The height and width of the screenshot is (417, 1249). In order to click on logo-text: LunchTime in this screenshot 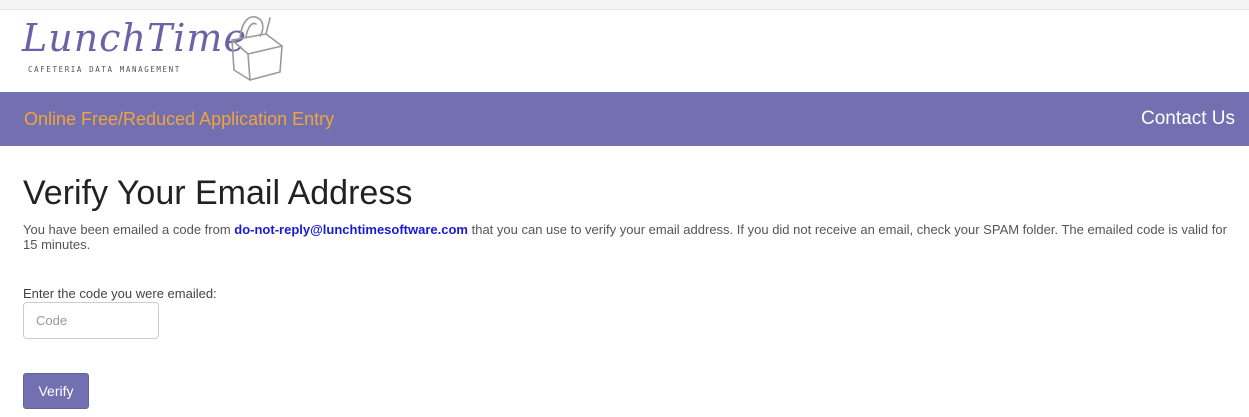, I will do `click(134, 38)`.